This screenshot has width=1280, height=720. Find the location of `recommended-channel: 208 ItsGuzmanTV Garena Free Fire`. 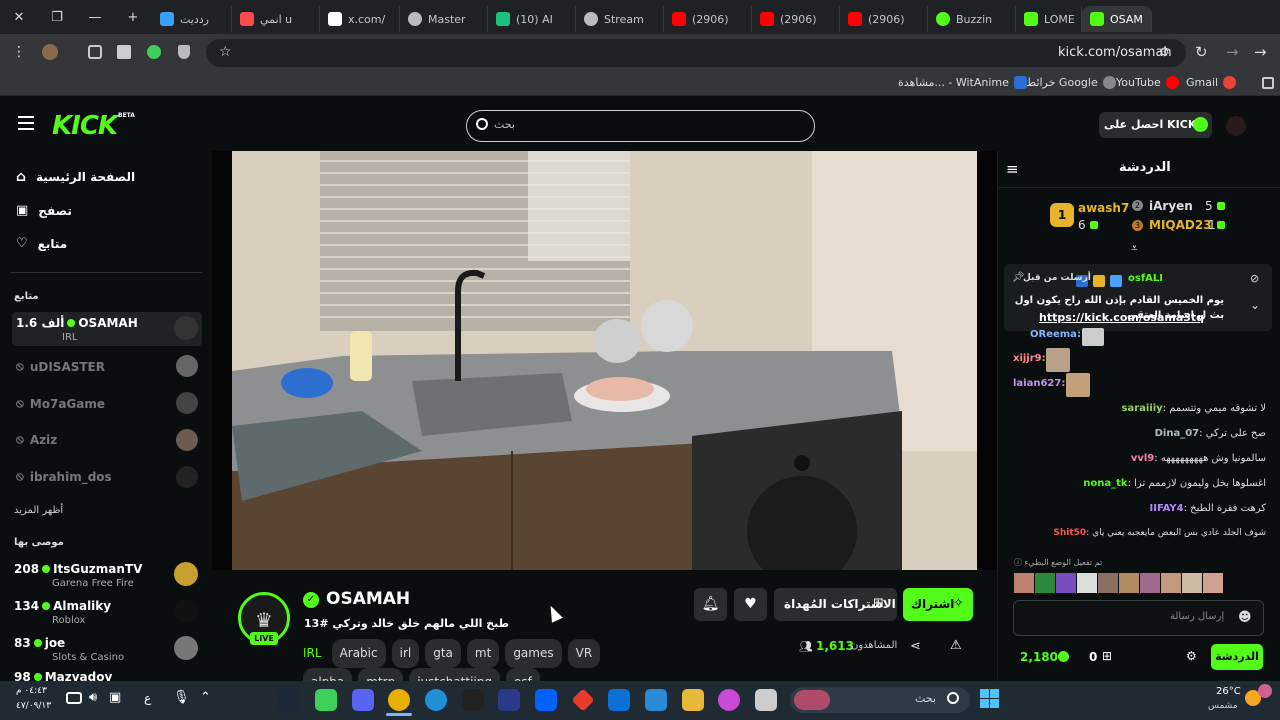

recommended-channel: 208 ItsGuzmanTV Garena Free Fire is located at coordinates (100, 575).